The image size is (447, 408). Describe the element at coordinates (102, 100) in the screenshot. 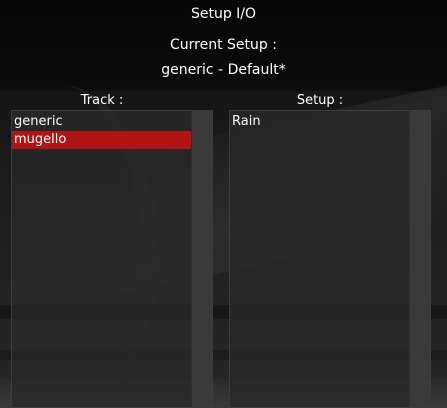

I see `track-list-header: Track :` at that location.